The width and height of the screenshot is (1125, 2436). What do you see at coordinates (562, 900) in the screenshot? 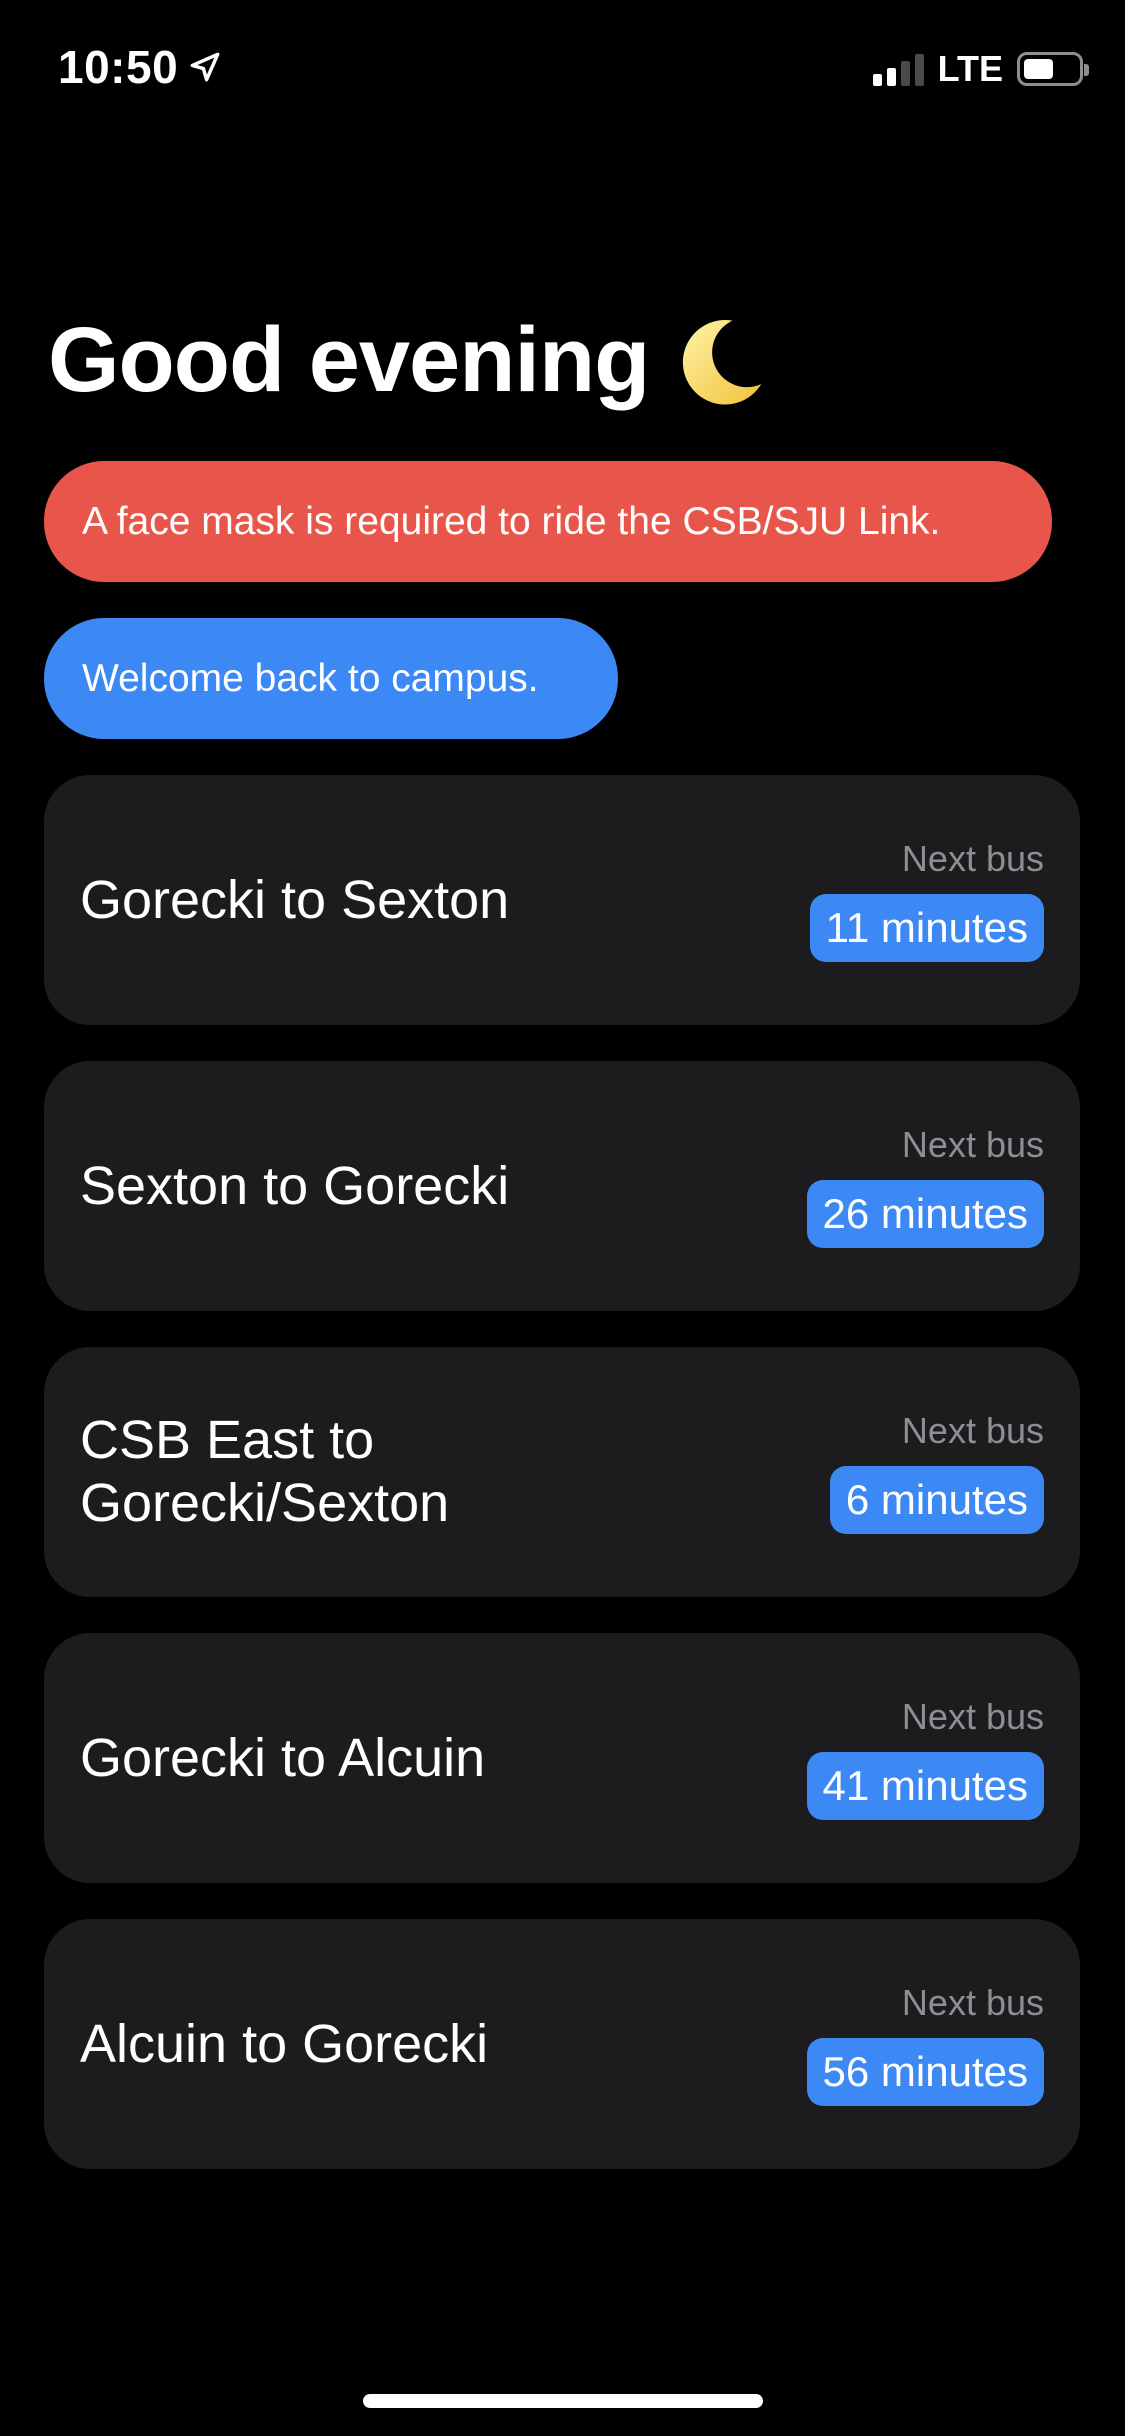
I see `route-card: Gorecki to Sexton Next bus 11 minutes` at bounding box center [562, 900].